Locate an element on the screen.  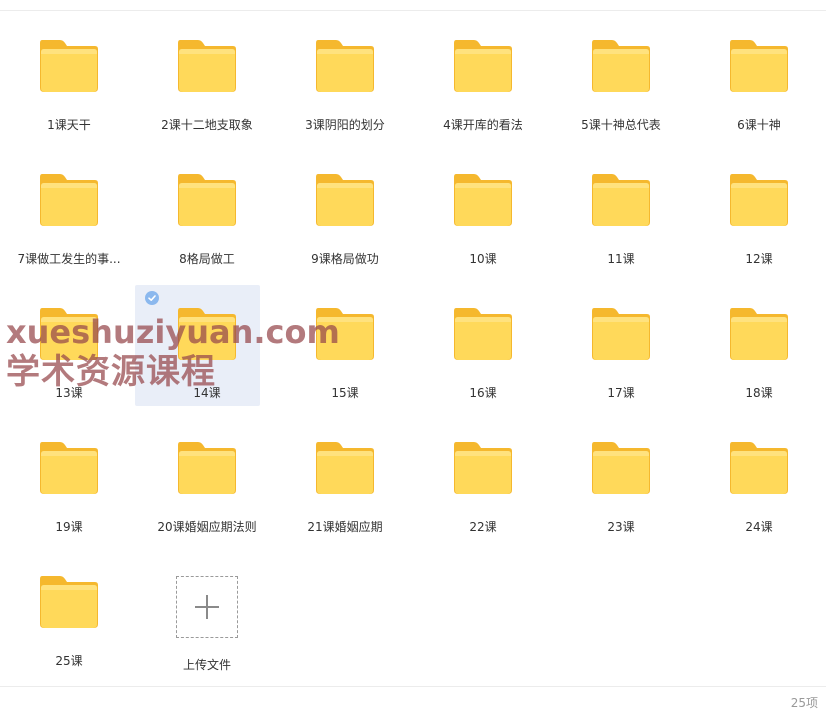
status-bar: 25项 is located at coordinates (413, 700).